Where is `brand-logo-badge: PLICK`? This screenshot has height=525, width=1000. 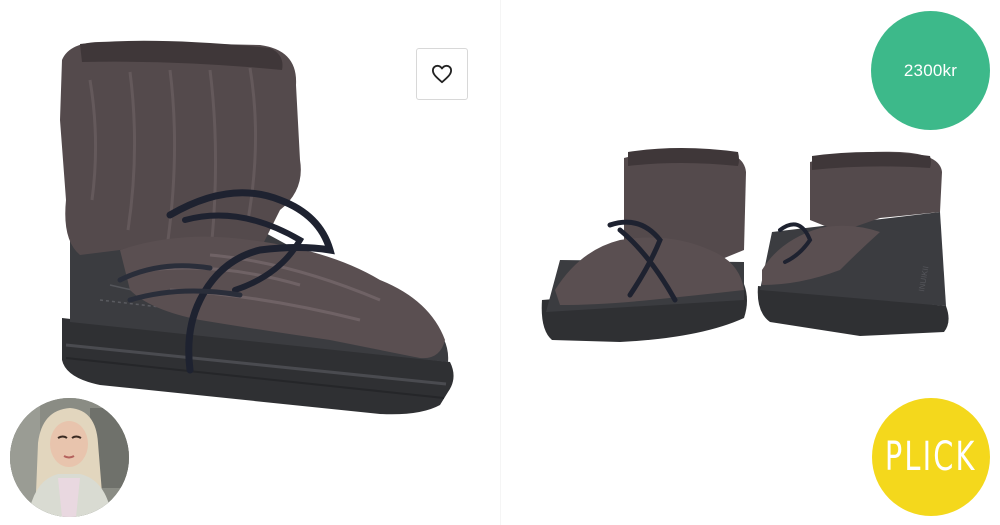
brand-logo-badge: PLICK is located at coordinates (931, 457).